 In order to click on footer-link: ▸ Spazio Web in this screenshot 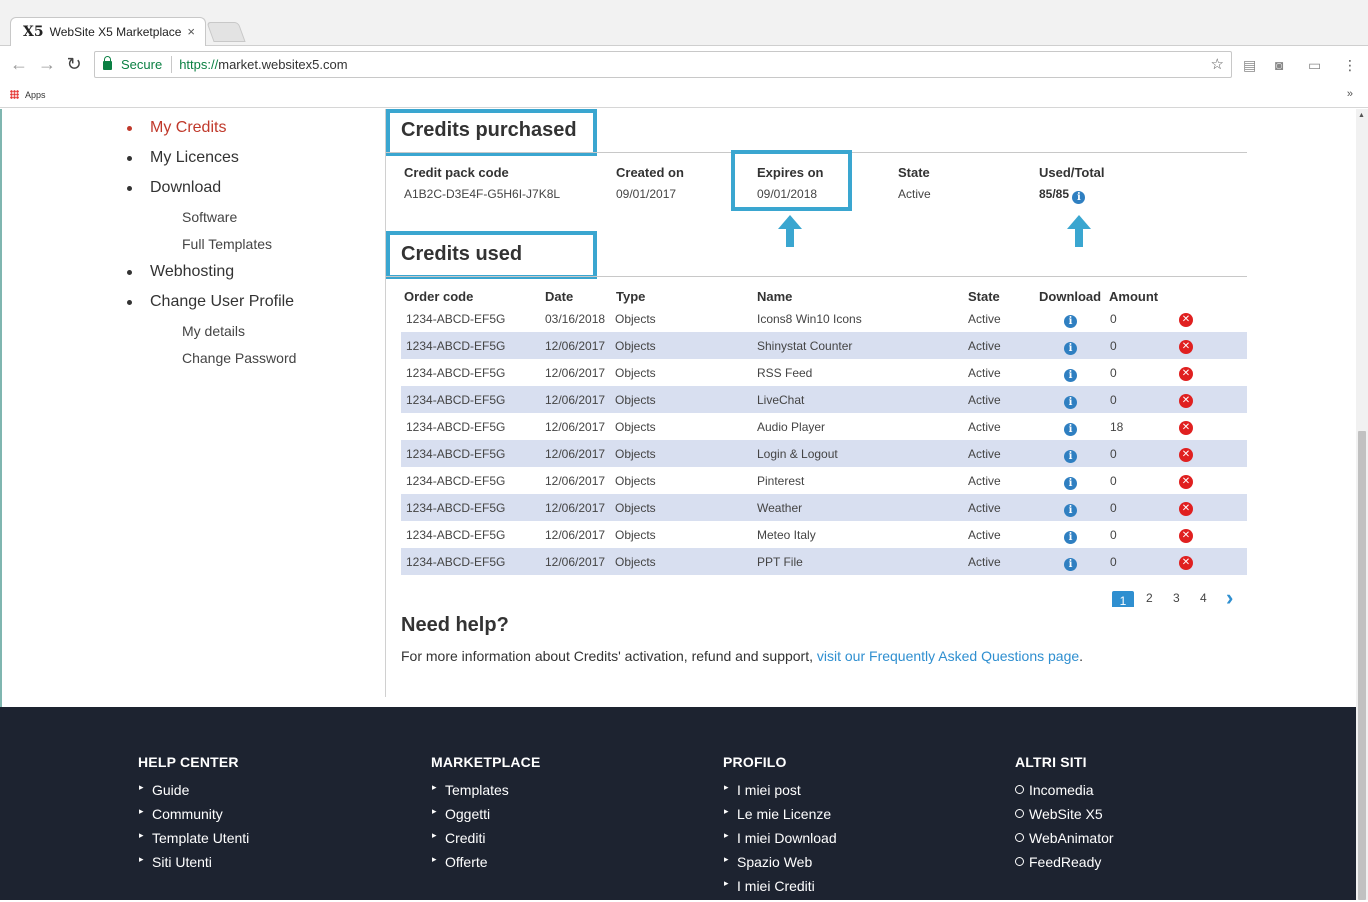, I will do `click(780, 866)`.